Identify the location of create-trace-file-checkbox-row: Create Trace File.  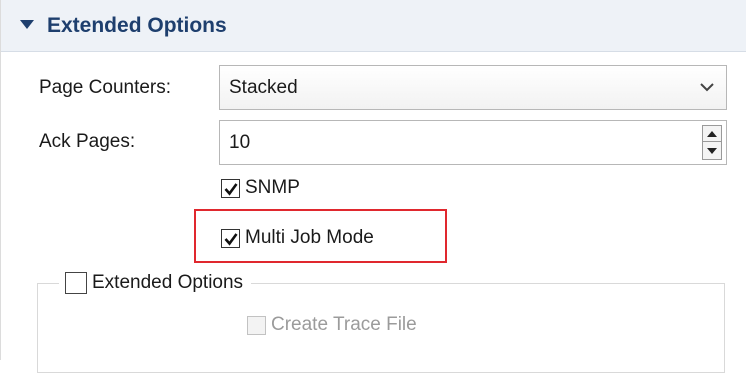
(332, 325).